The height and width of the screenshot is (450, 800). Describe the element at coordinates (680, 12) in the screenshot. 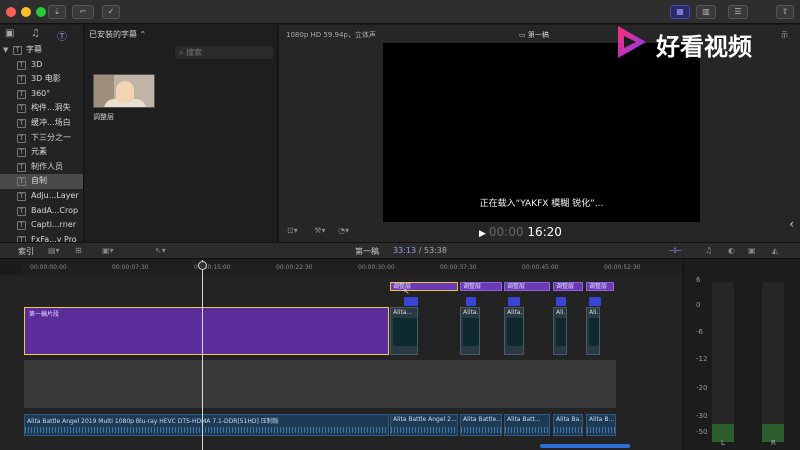

I see `library-view-button: ▦` at that location.